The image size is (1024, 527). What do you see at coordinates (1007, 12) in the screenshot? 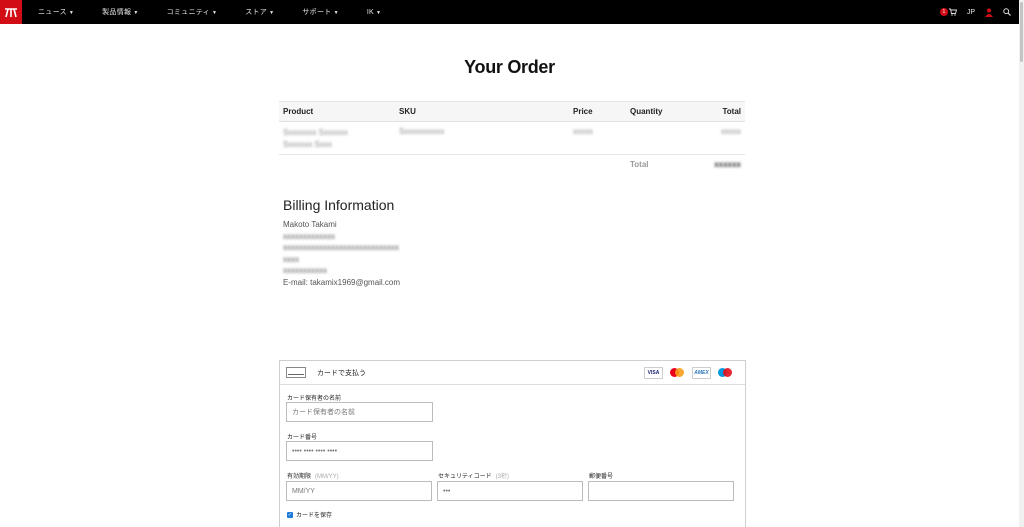
I see `search-icon` at bounding box center [1007, 12].